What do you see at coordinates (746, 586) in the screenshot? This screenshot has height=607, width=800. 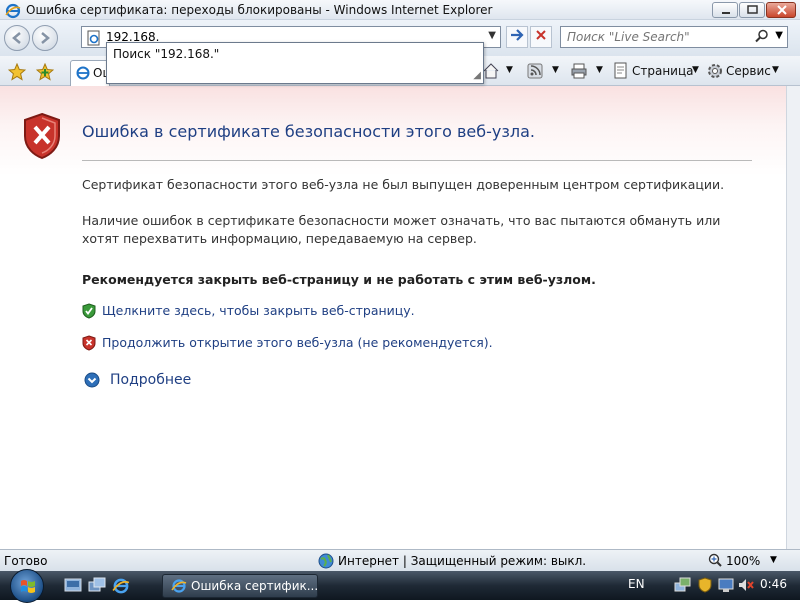 I see `volume-muted-icon` at bounding box center [746, 586].